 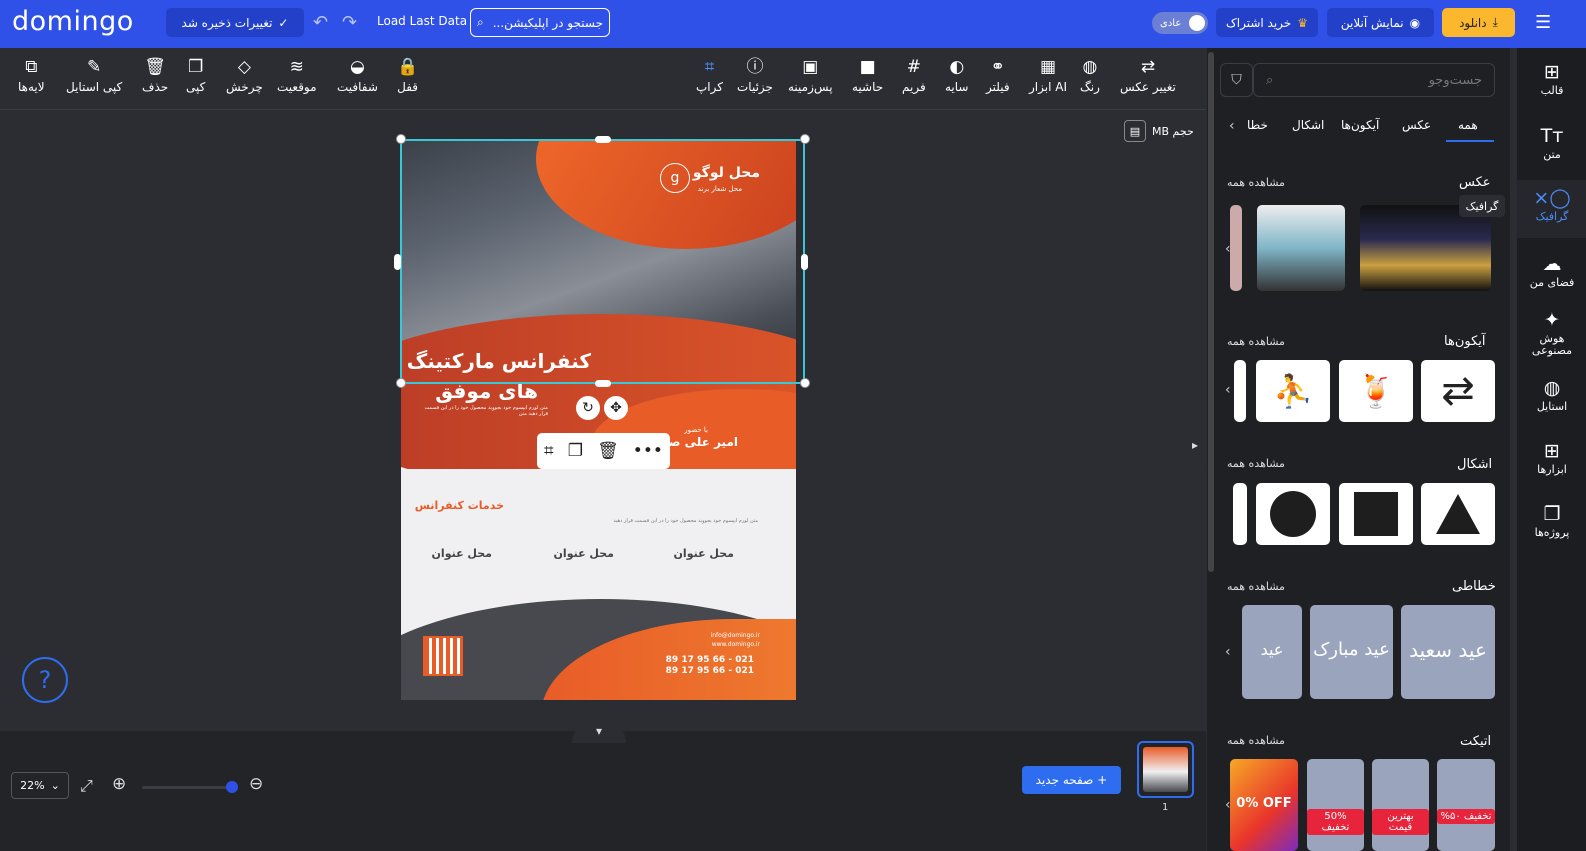 I want to click on see-all-shapes: مشاهده همه, so click(x=1256, y=463).